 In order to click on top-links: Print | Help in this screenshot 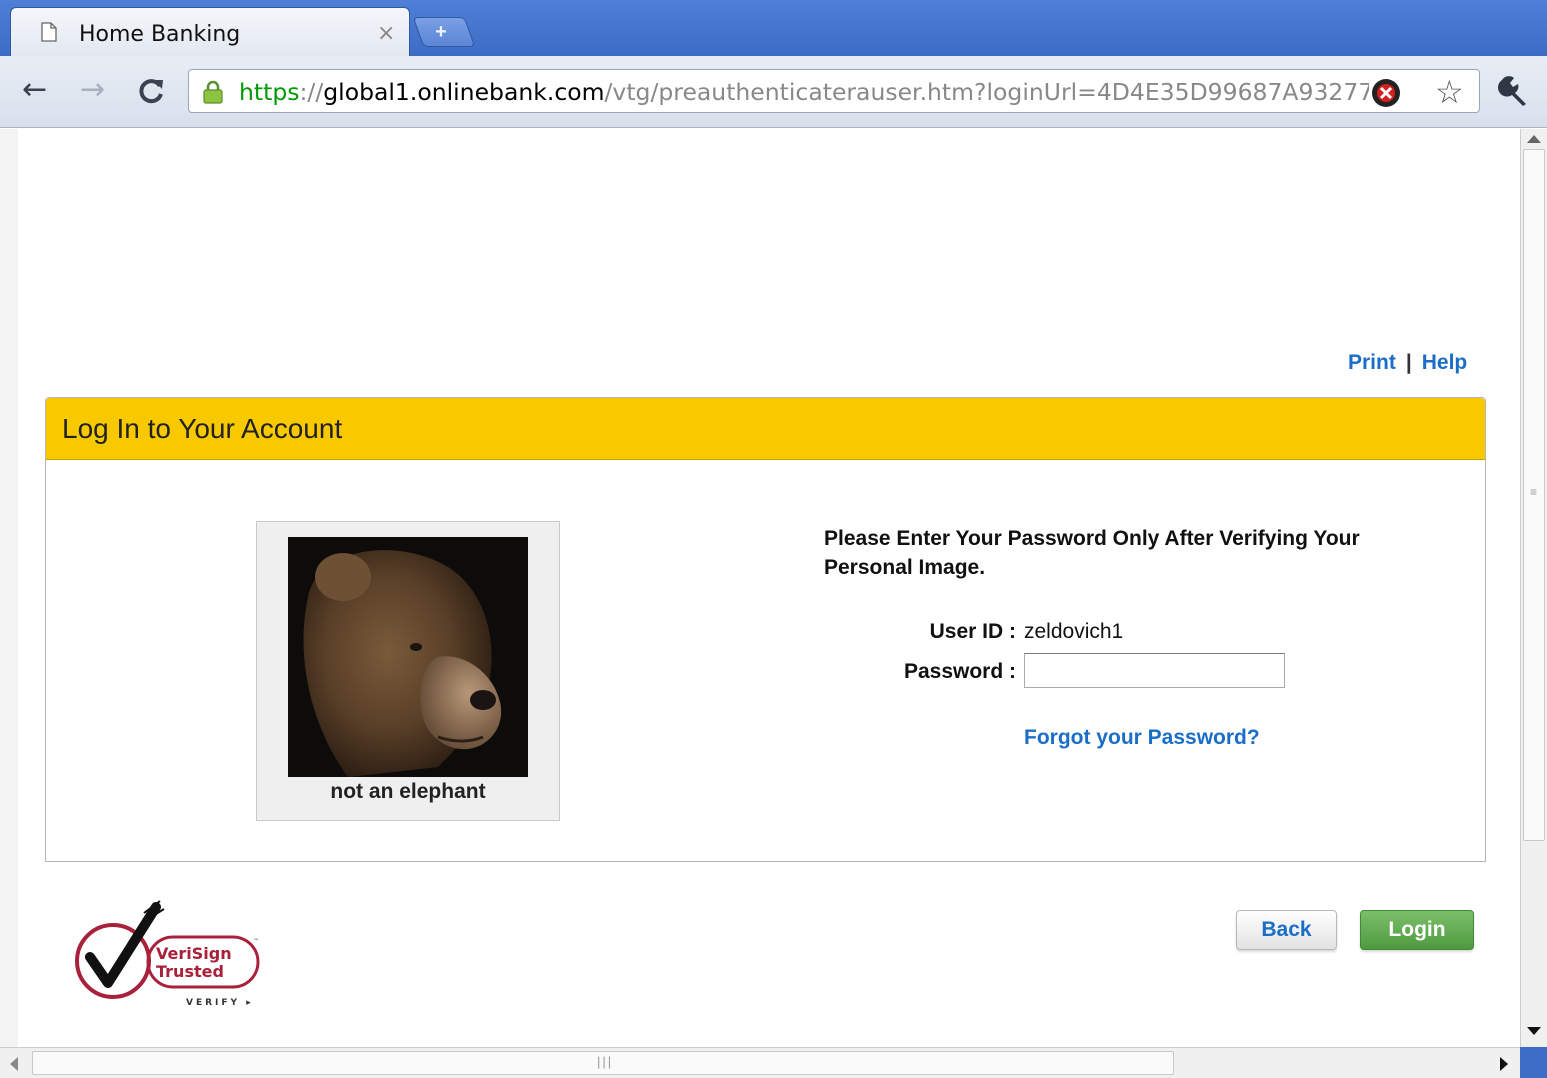, I will do `click(1407, 363)`.